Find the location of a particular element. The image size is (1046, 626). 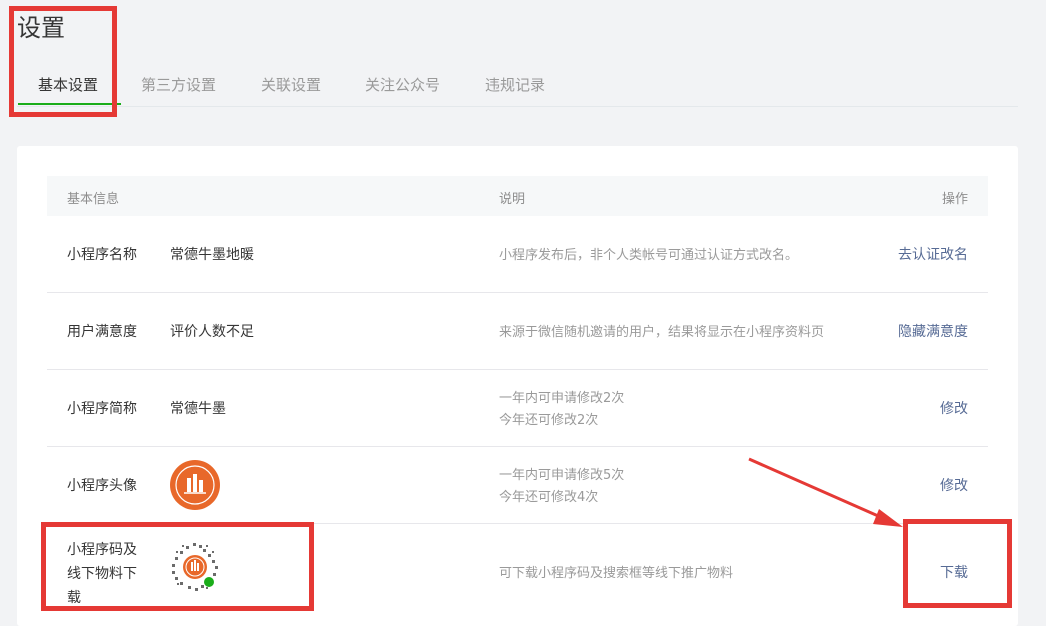

row-value: 评价人数不足 is located at coordinates (212, 332).